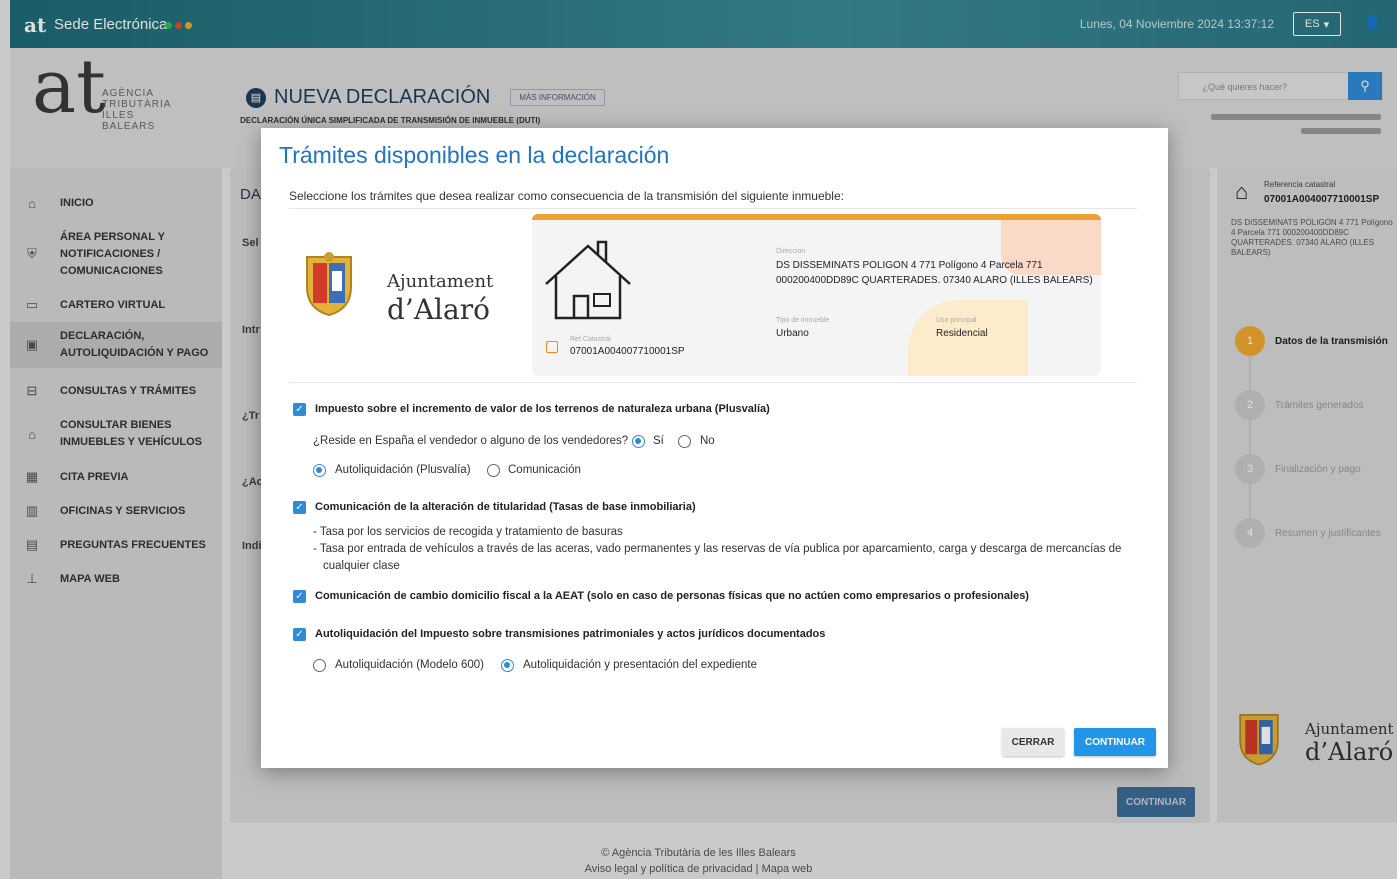  What do you see at coordinates (791, 251) in the screenshot?
I see `direccion-label: Direccion` at bounding box center [791, 251].